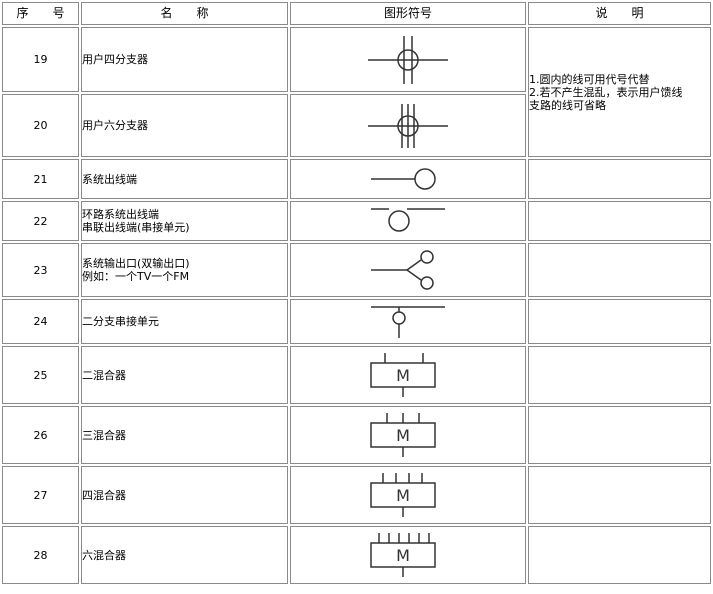 The width and height of the screenshot is (713, 594). I want to click on row-description: 1.圆内的线可用代号代替 2.若不产生混乱，表示用户馈线 支路的线可省略, so click(619, 92).